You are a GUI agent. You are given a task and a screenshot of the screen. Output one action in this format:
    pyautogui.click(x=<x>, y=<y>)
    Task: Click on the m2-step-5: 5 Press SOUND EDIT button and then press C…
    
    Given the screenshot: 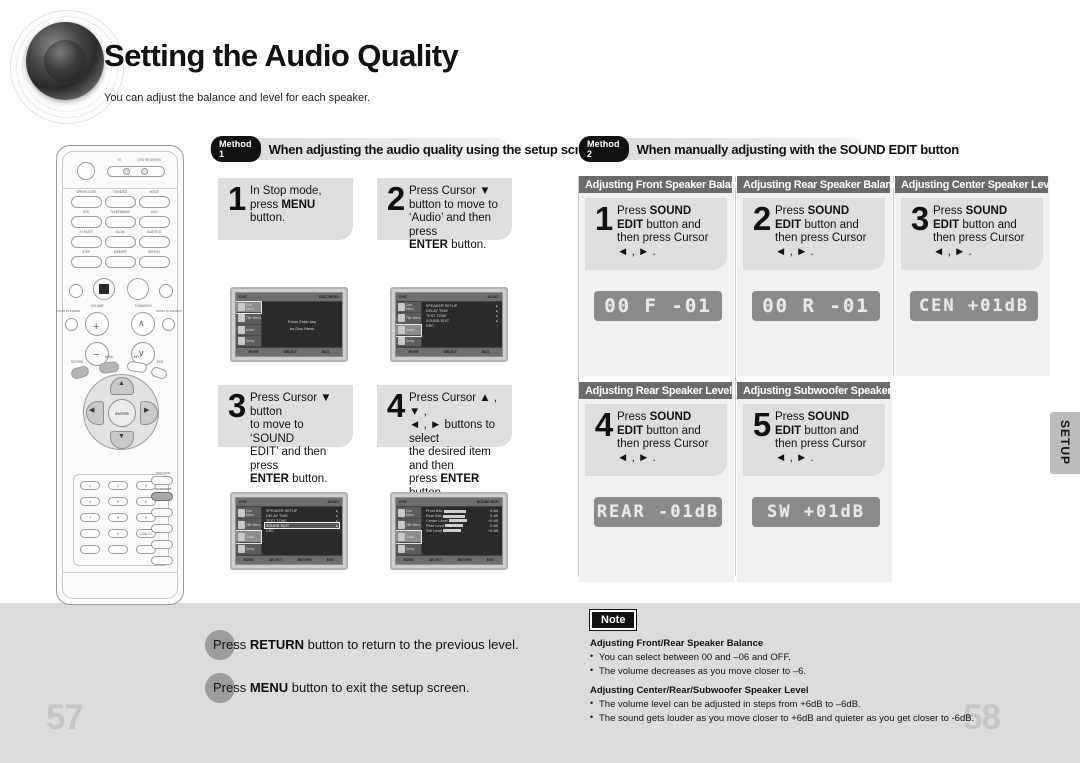 What is the action you would take?
    pyautogui.click(x=814, y=440)
    